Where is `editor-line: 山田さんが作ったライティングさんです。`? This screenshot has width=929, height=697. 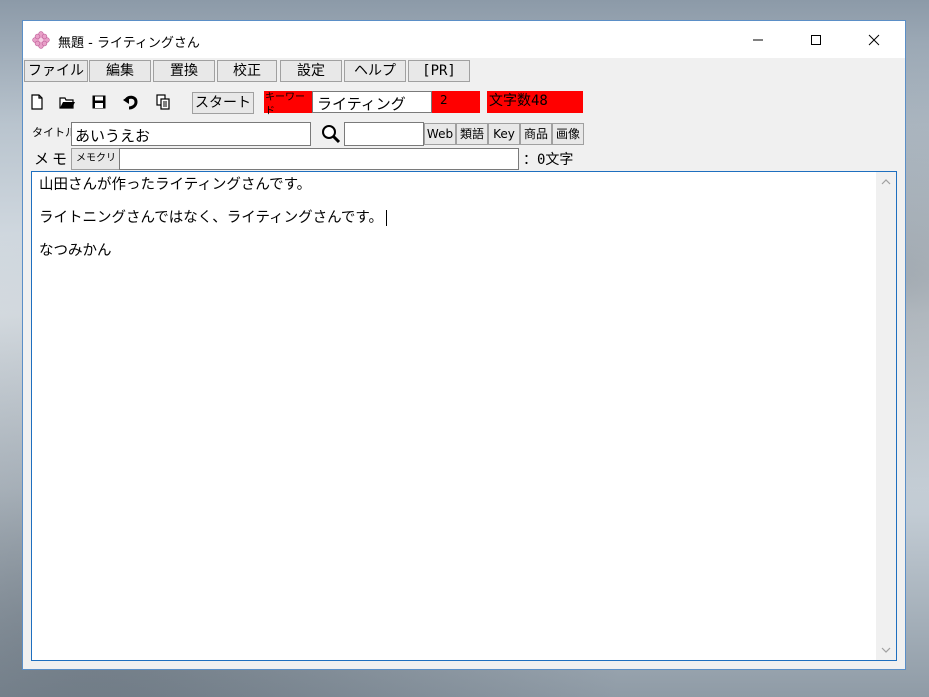 editor-line: 山田さんが作ったライティングさんです。 is located at coordinates (175, 185).